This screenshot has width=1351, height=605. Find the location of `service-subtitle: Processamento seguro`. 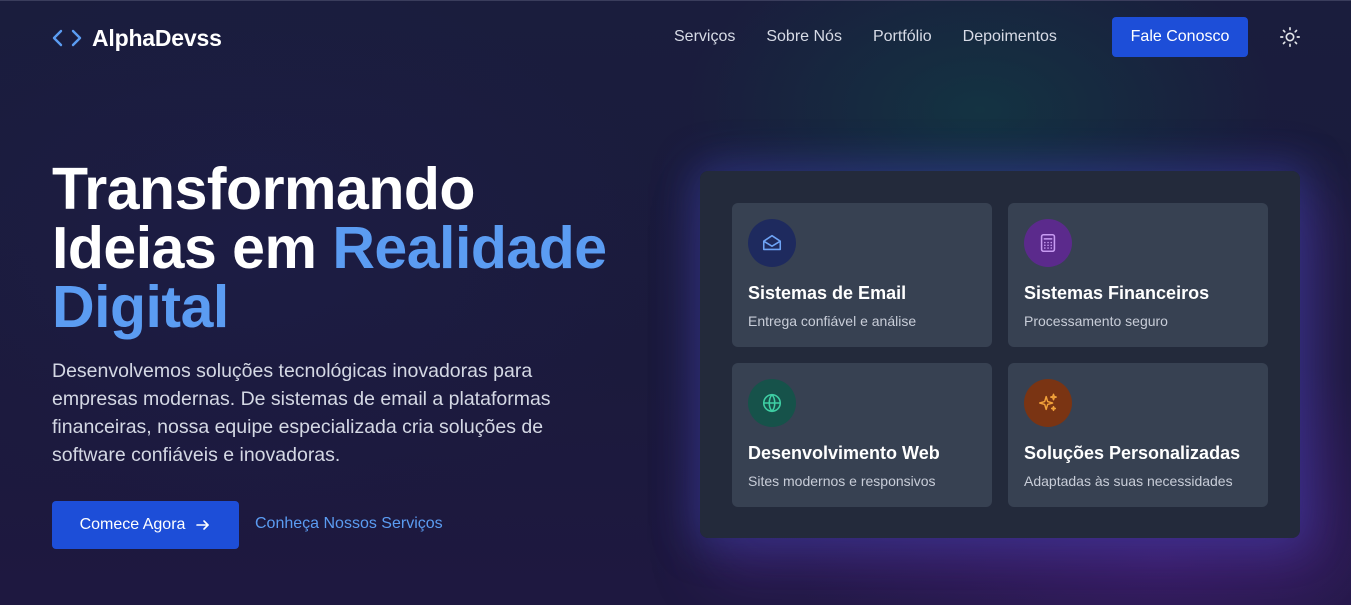

service-subtitle: Processamento seguro is located at coordinates (1096, 321).